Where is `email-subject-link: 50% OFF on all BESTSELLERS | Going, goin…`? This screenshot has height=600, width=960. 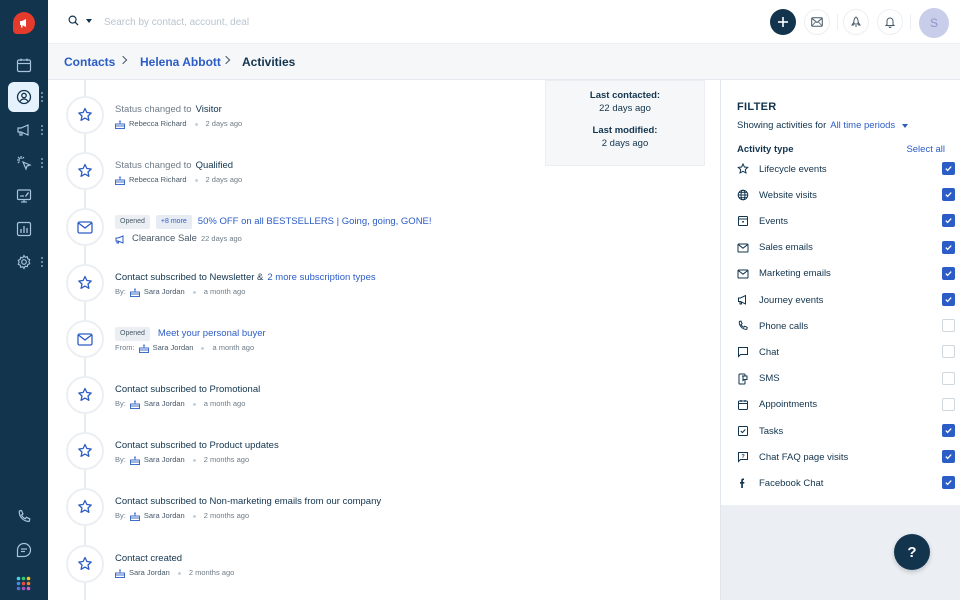
email-subject-link: 50% OFF on all BESTSELLERS | Going, goin… is located at coordinates (315, 222).